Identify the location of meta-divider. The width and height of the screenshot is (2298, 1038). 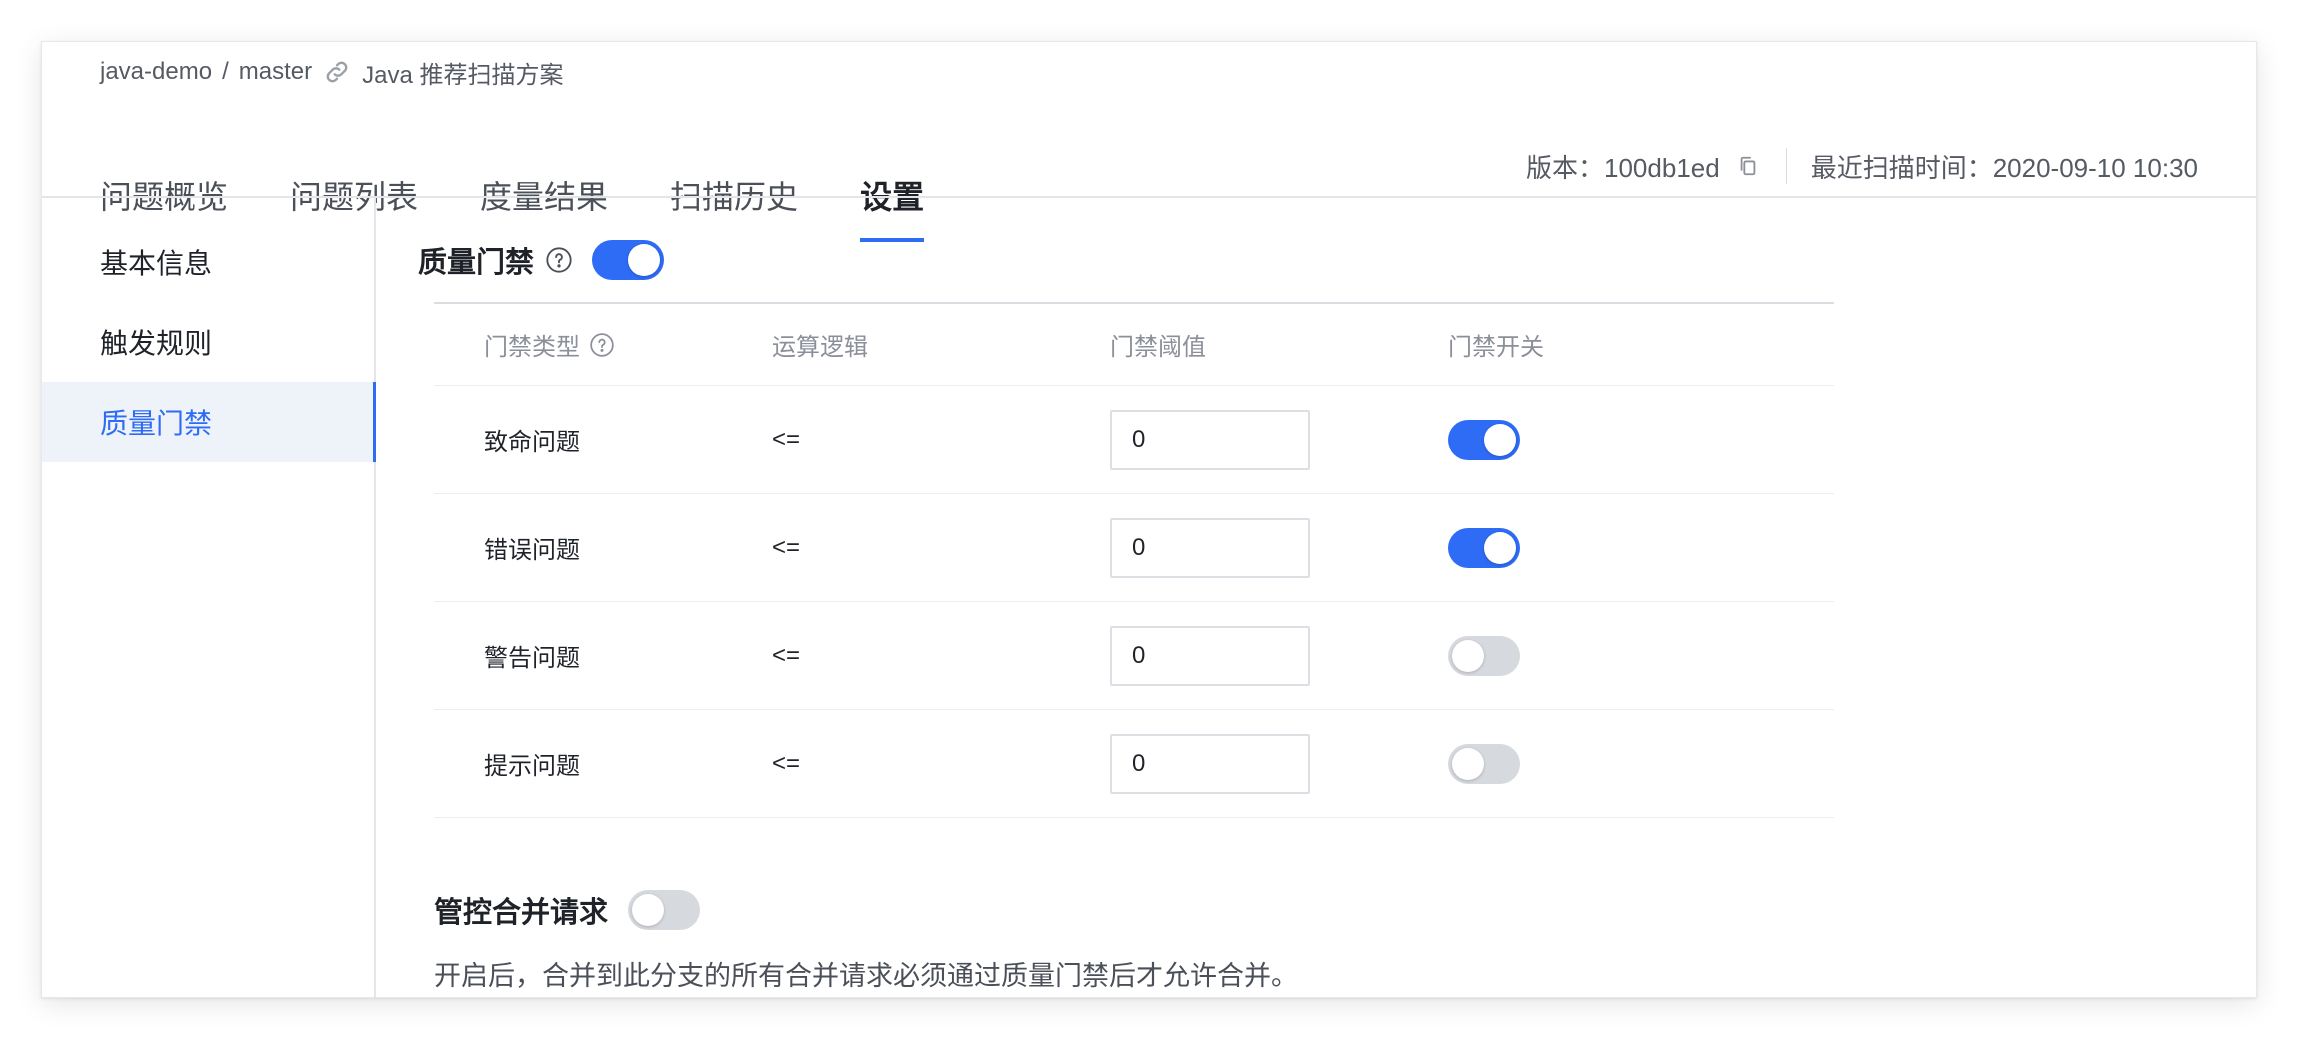
(1786, 166).